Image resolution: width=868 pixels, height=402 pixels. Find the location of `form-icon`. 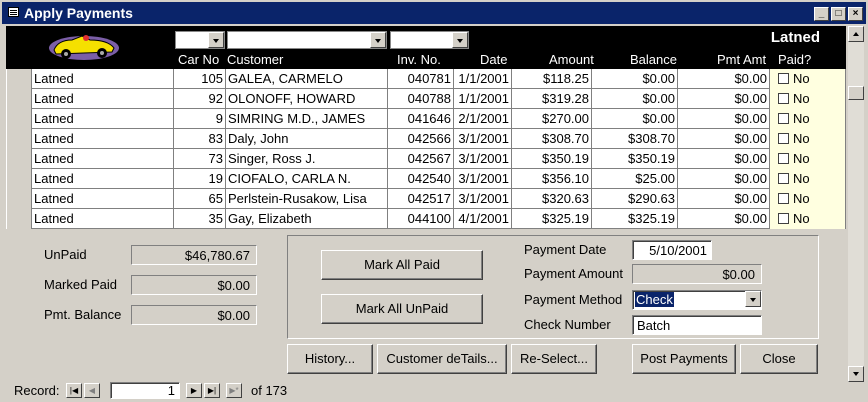

form-icon is located at coordinates (13, 12).